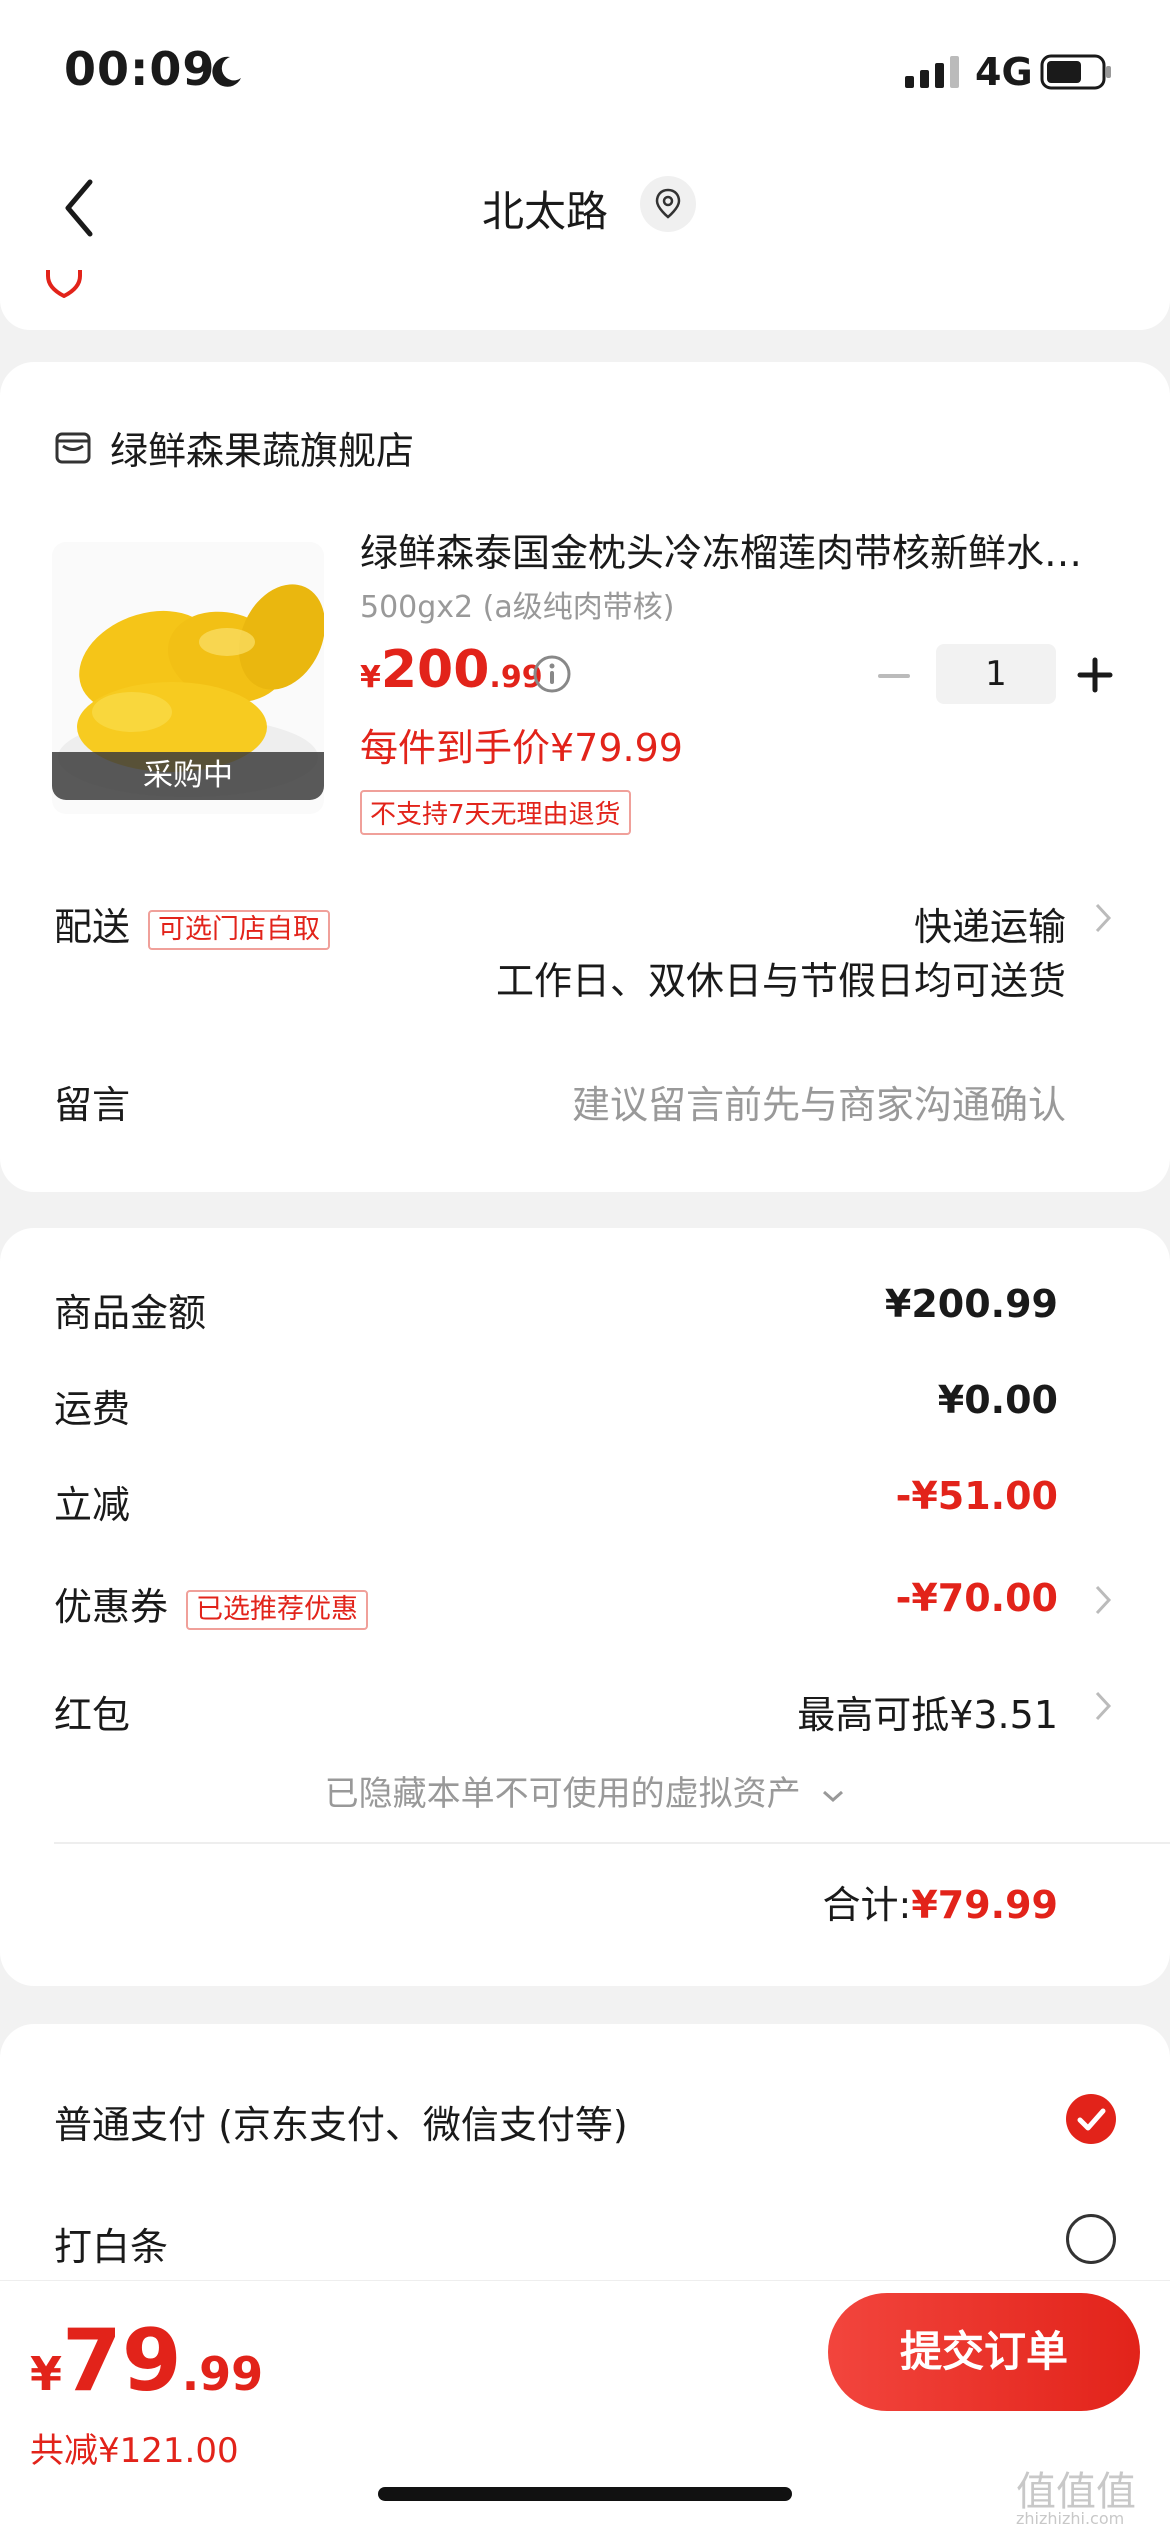 The width and height of the screenshot is (1170, 2532). What do you see at coordinates (833, 1796) in the screenshot?
I see `chevron-down-icon` at bounding box center [833, 1796].